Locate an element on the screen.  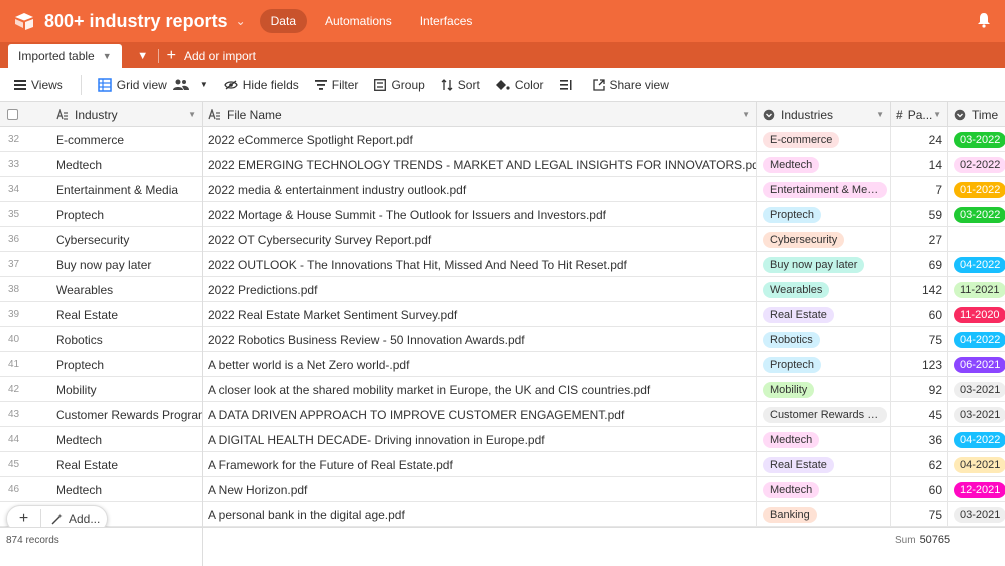
industry-cell: Mobility is located at coordinates (125, 389).